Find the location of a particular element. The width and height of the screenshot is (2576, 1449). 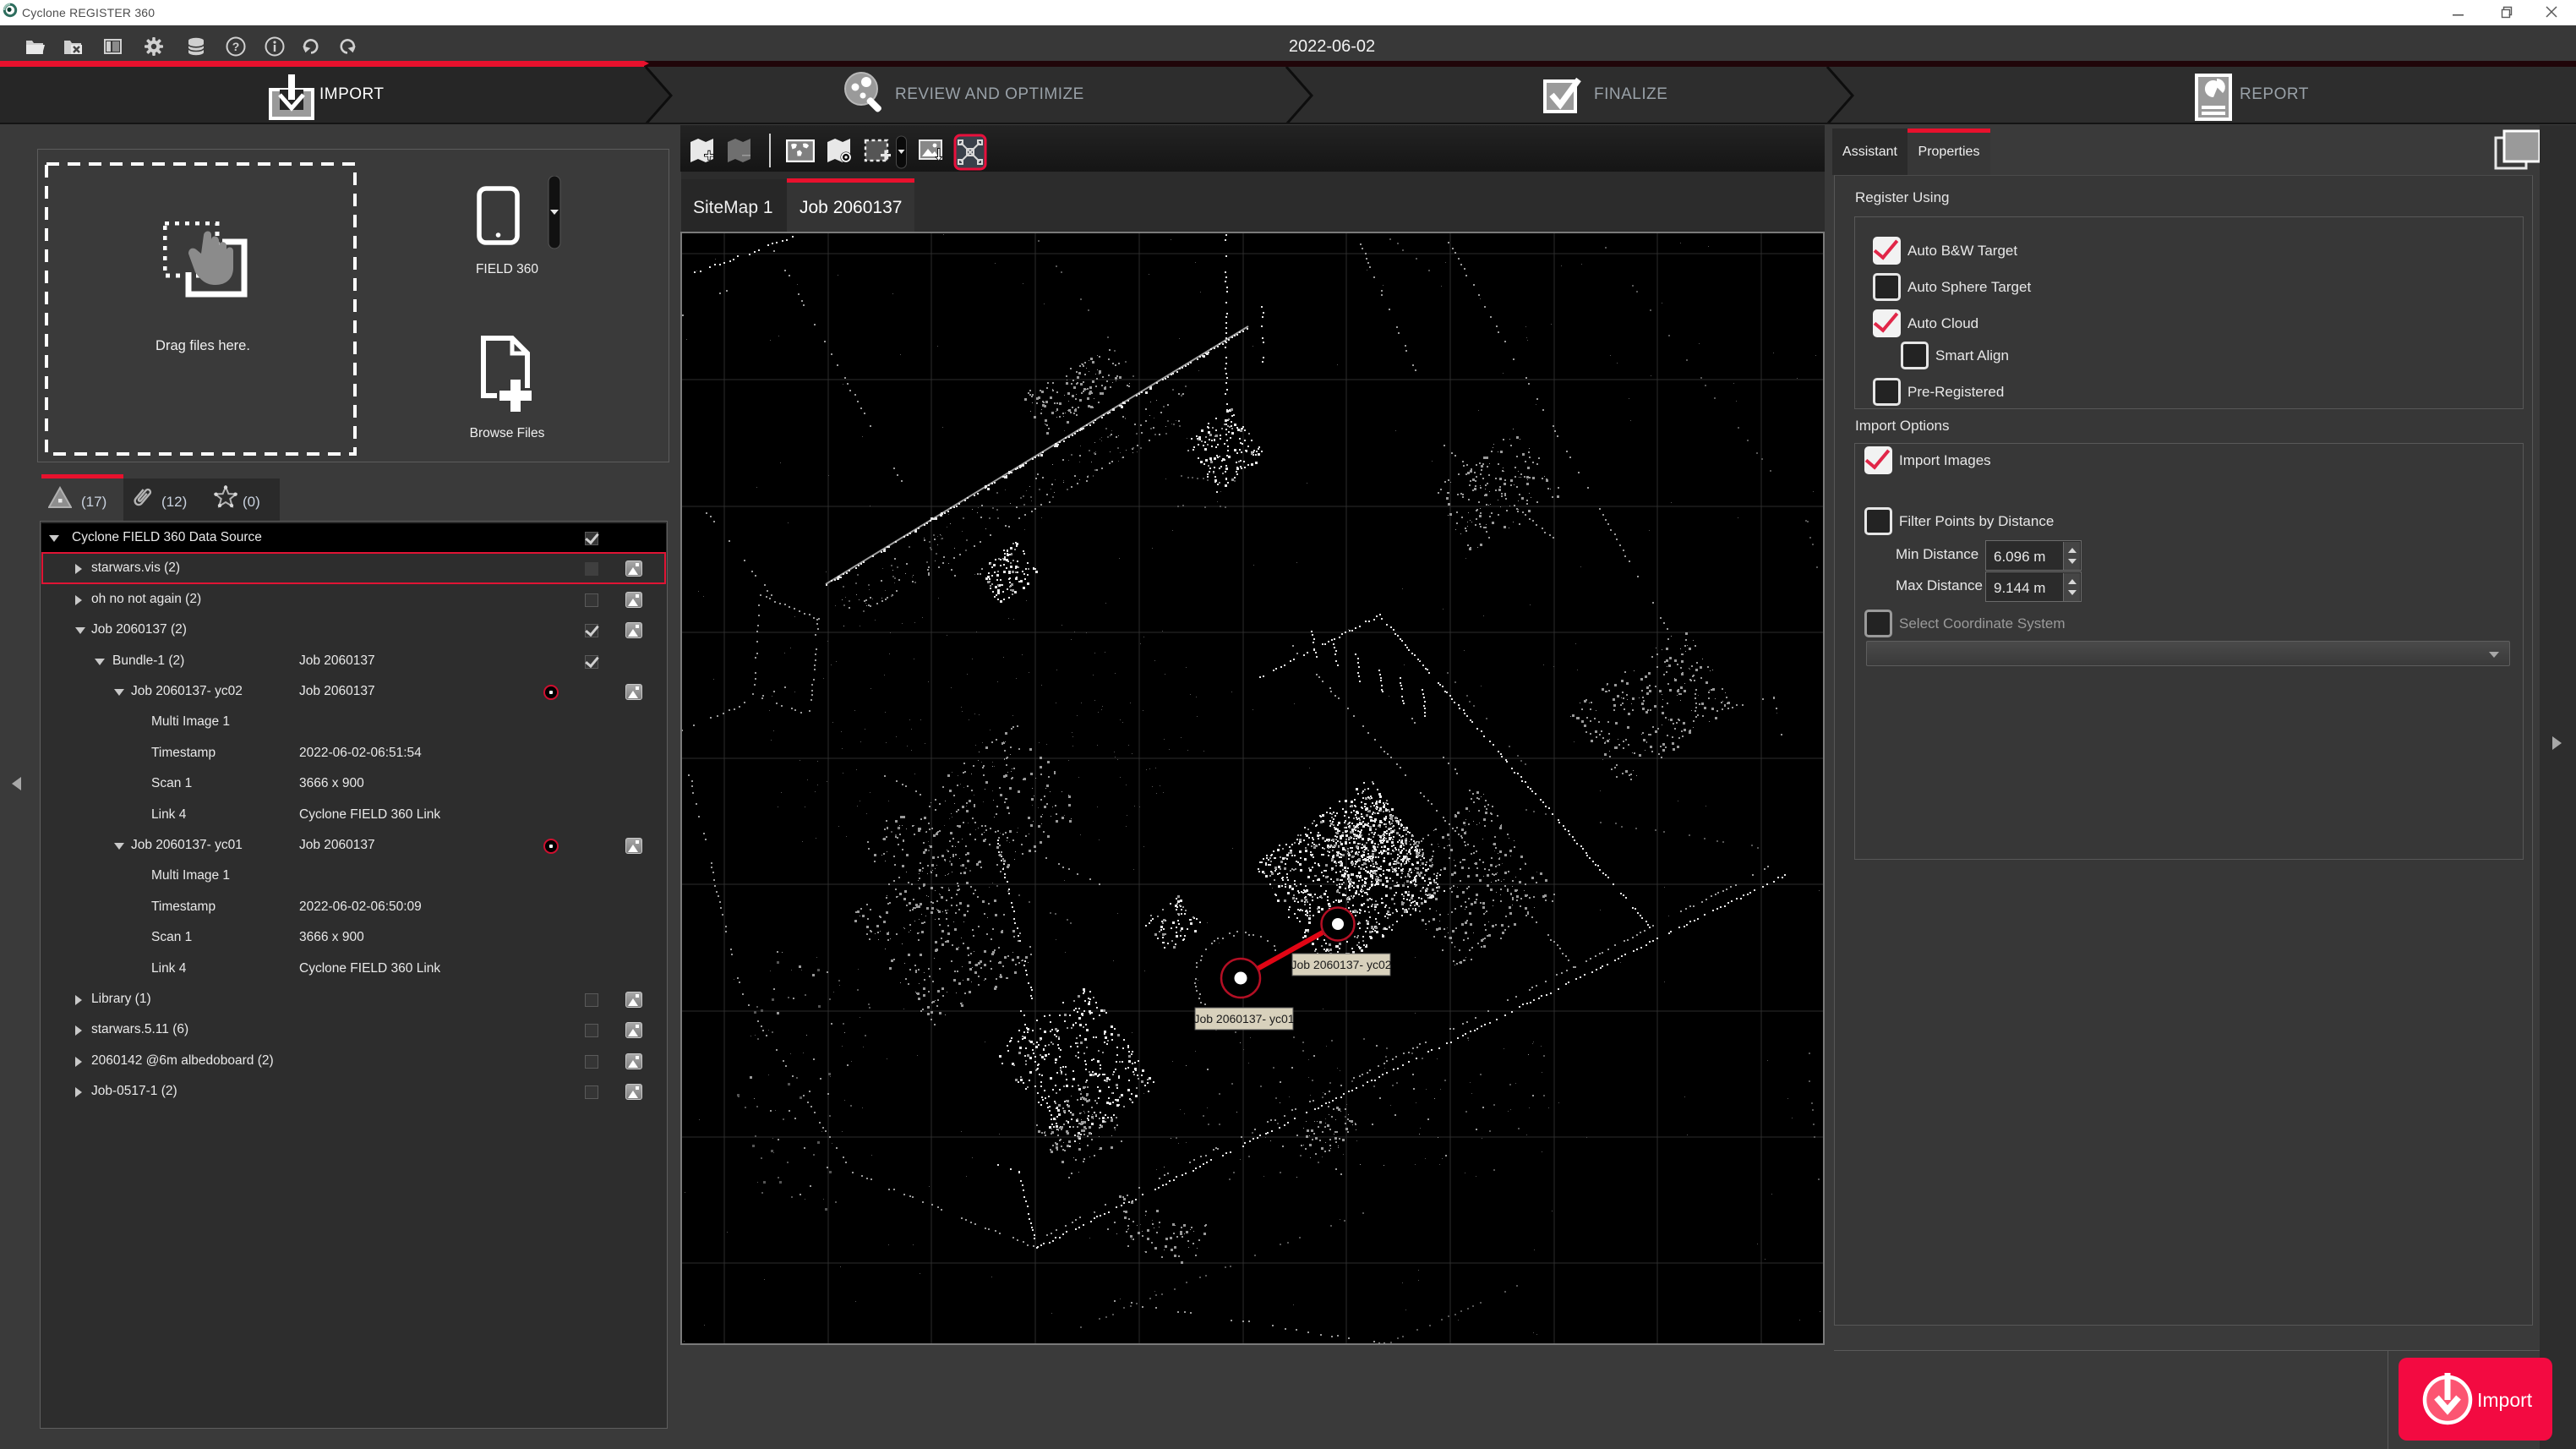

svg-text: Job 2060137- yc01 is located at coordinates (1243, 1018).